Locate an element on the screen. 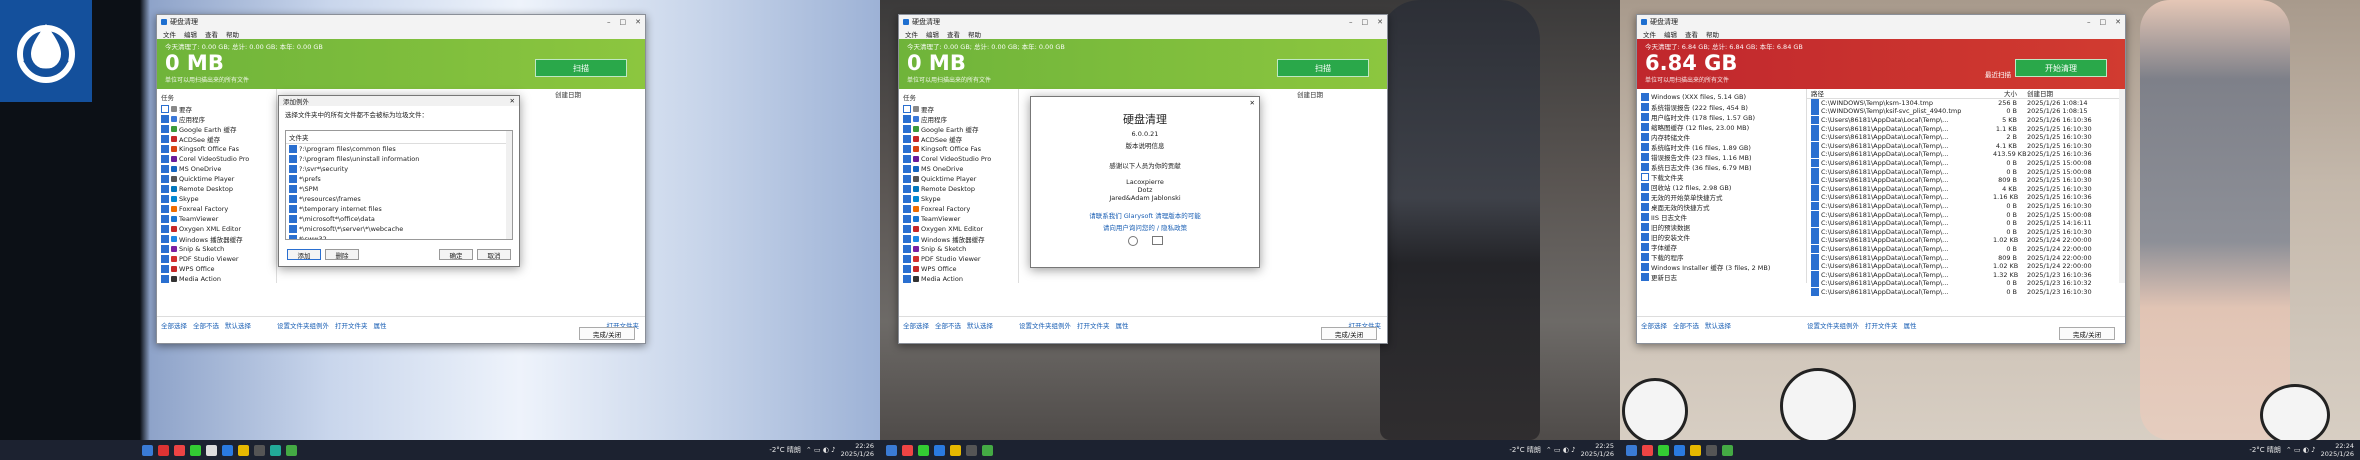  tree-item: 系统错误报告 (222 files, 454 B) is located at coordinates (1722, 107).